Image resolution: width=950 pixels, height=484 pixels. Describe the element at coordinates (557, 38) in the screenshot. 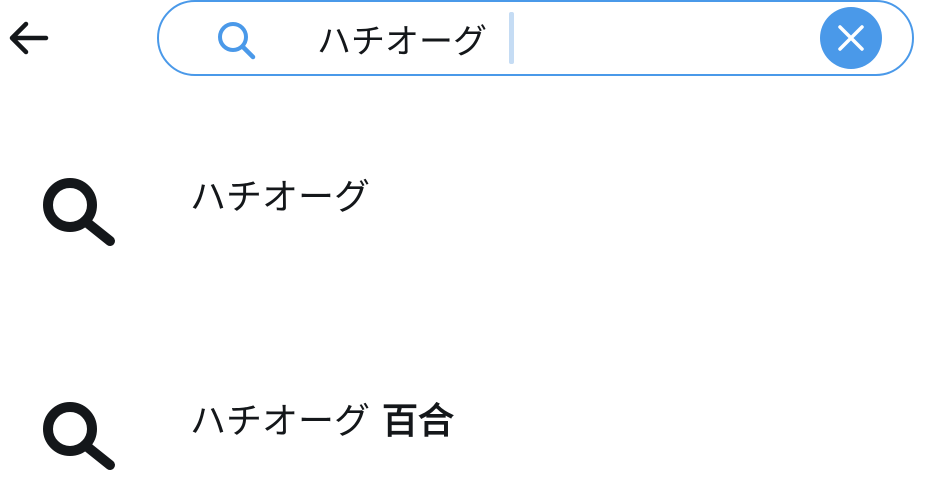

I see `search-input` at that location.